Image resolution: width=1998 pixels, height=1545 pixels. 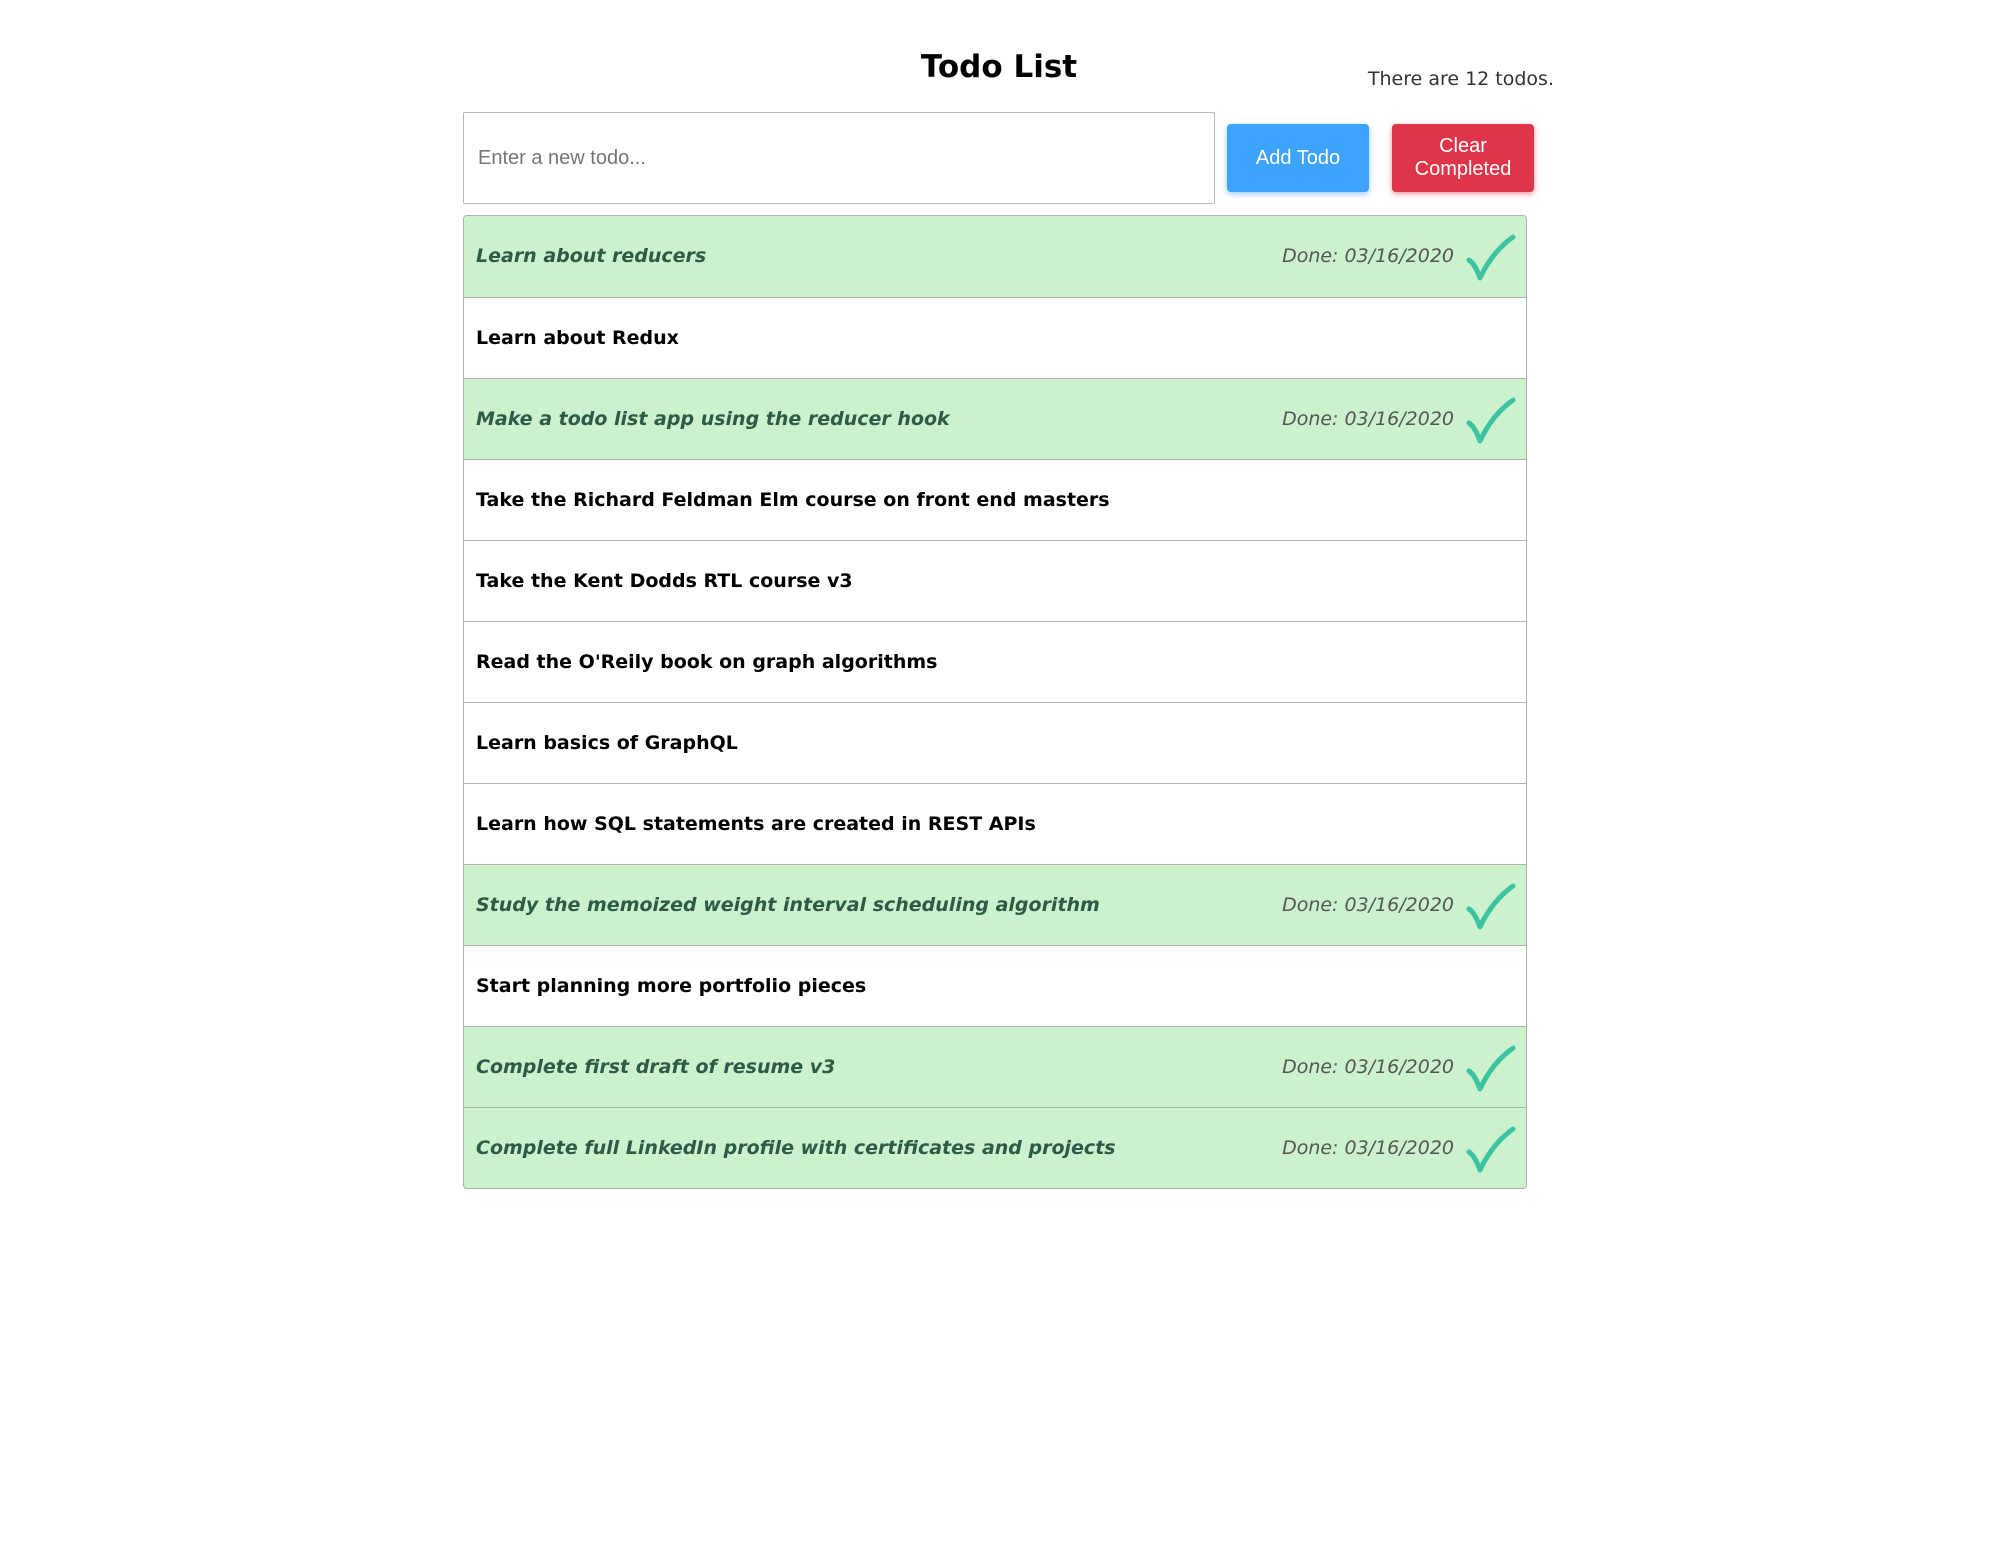 I want to click on todo-text: Learn basics of GraphQL, so click(x=607, y=743).